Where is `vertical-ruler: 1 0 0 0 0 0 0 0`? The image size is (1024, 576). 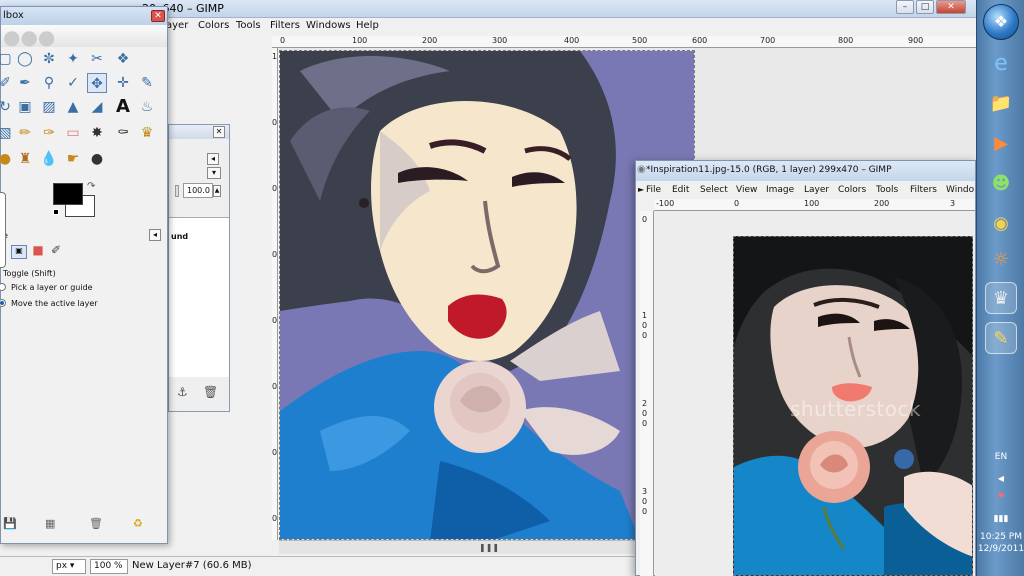
vertical-ruler: 1 0 0 0 0 0 0 0 is located at coordinates (275, 294).